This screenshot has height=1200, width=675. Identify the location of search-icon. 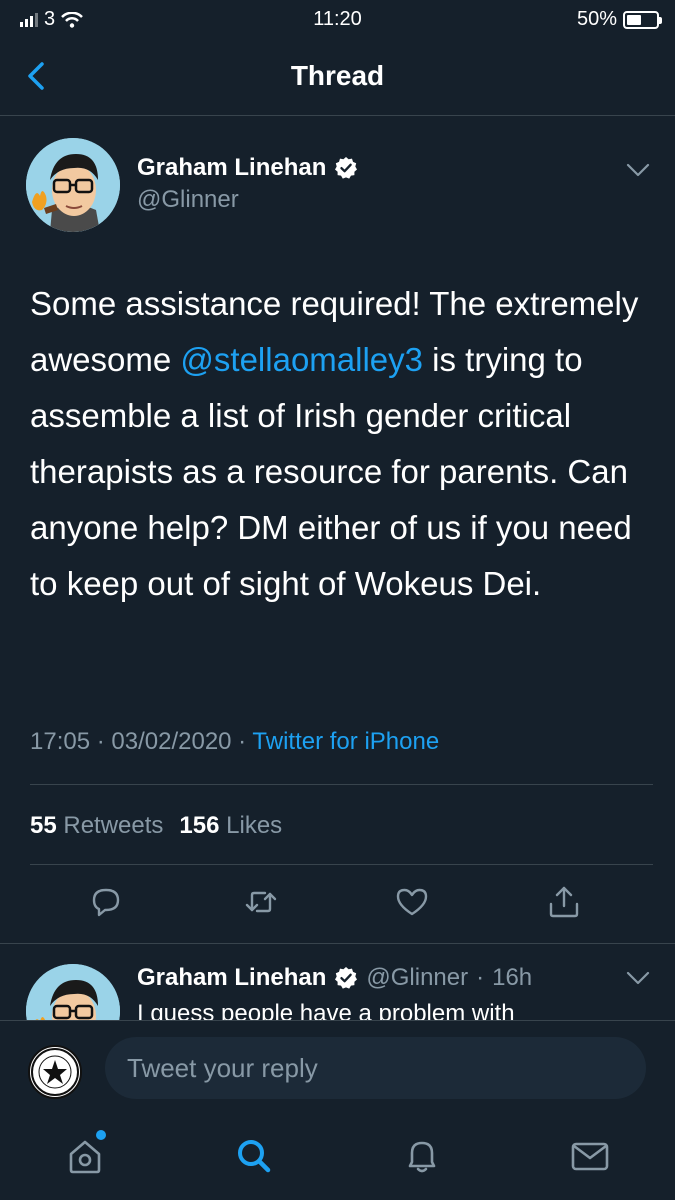
(254, 1156).